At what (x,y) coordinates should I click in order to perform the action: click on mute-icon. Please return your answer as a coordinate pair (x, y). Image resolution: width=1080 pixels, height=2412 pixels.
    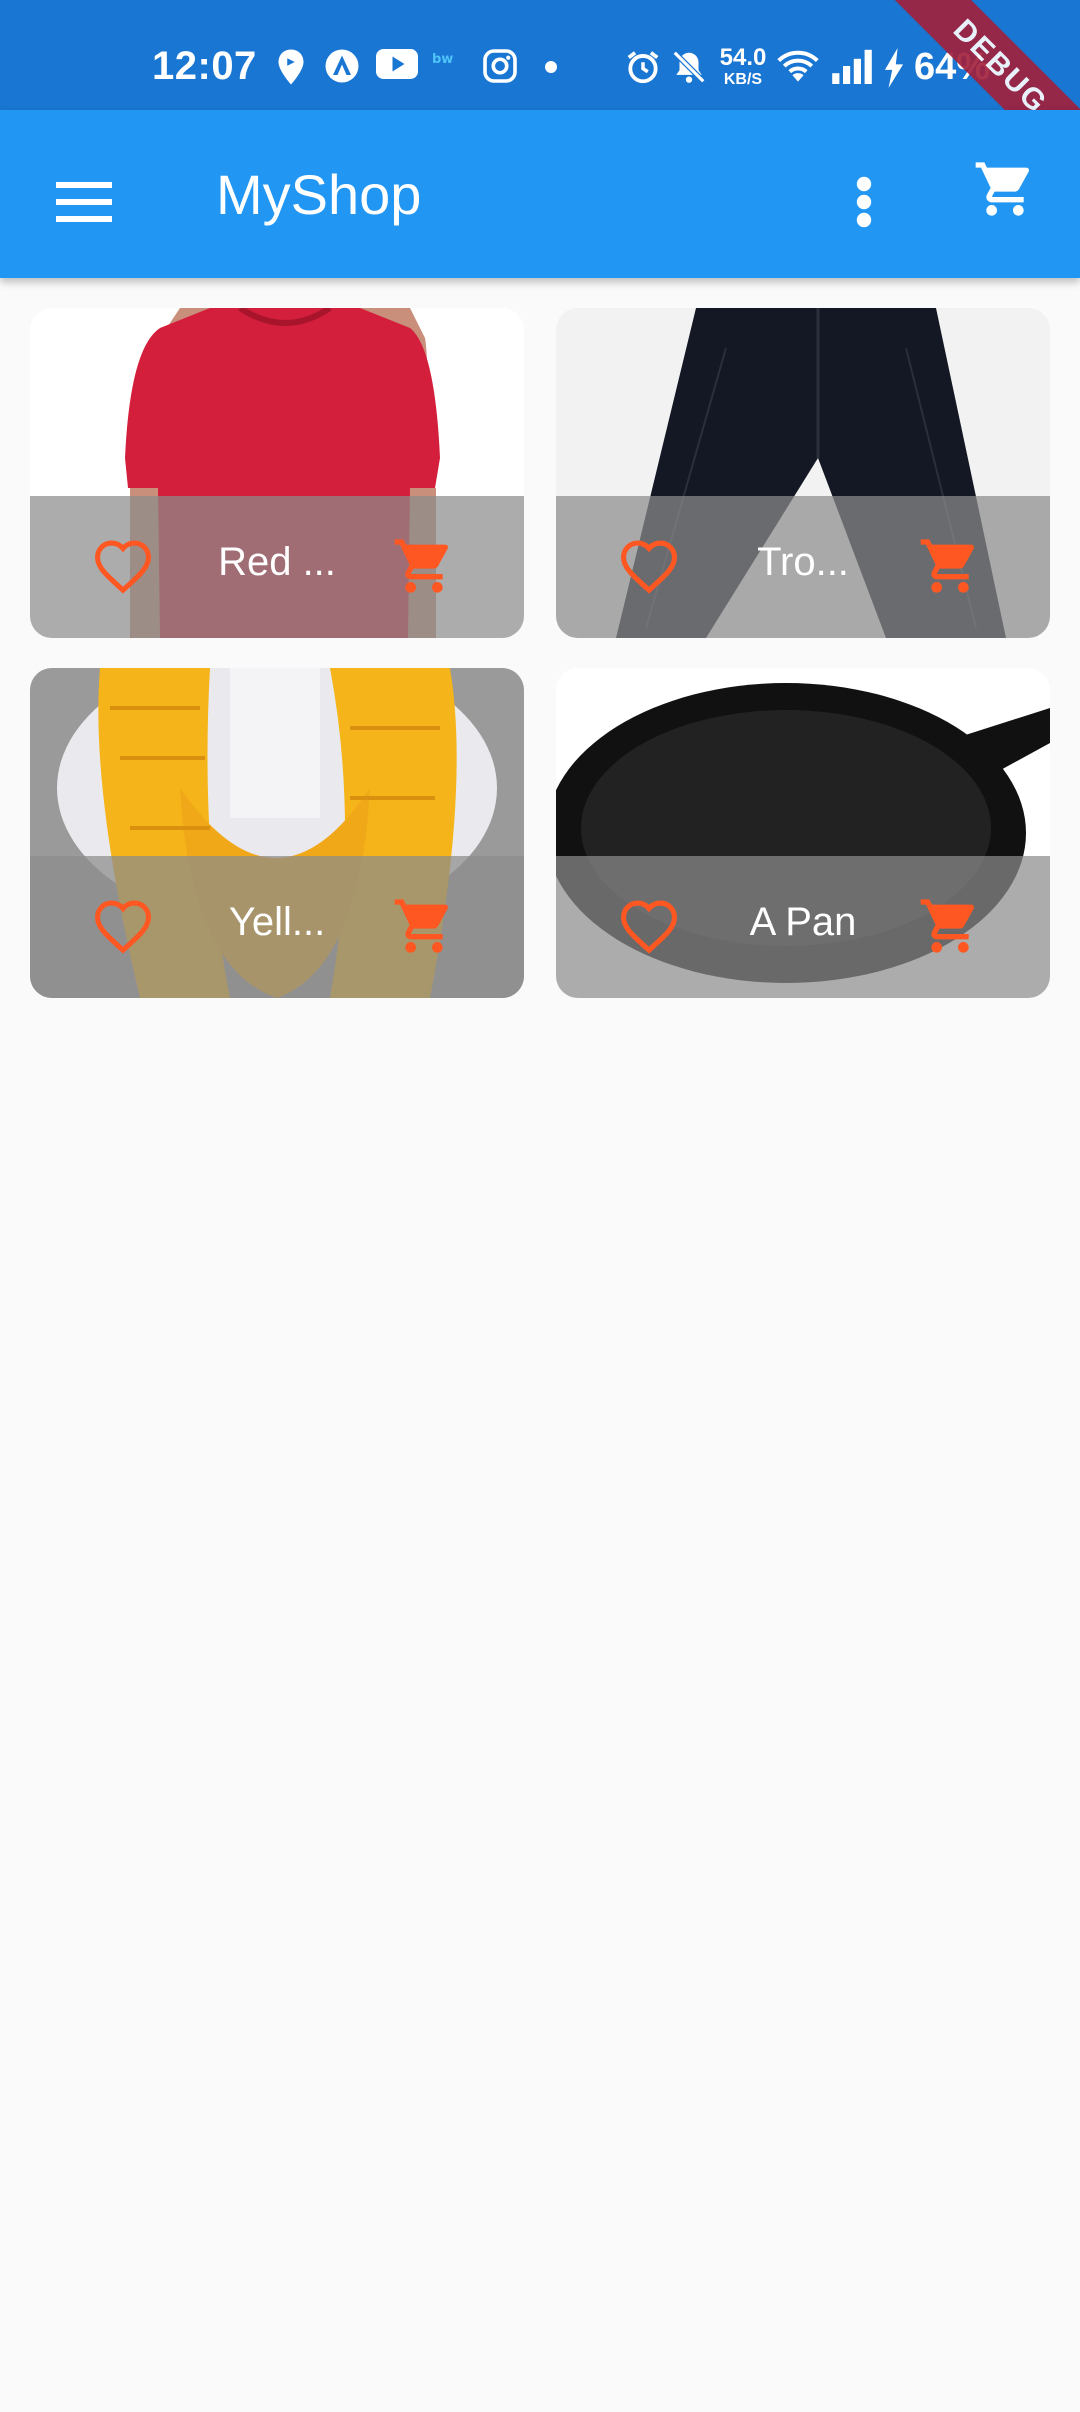
    Looking at the image, I should click on (689, 67).